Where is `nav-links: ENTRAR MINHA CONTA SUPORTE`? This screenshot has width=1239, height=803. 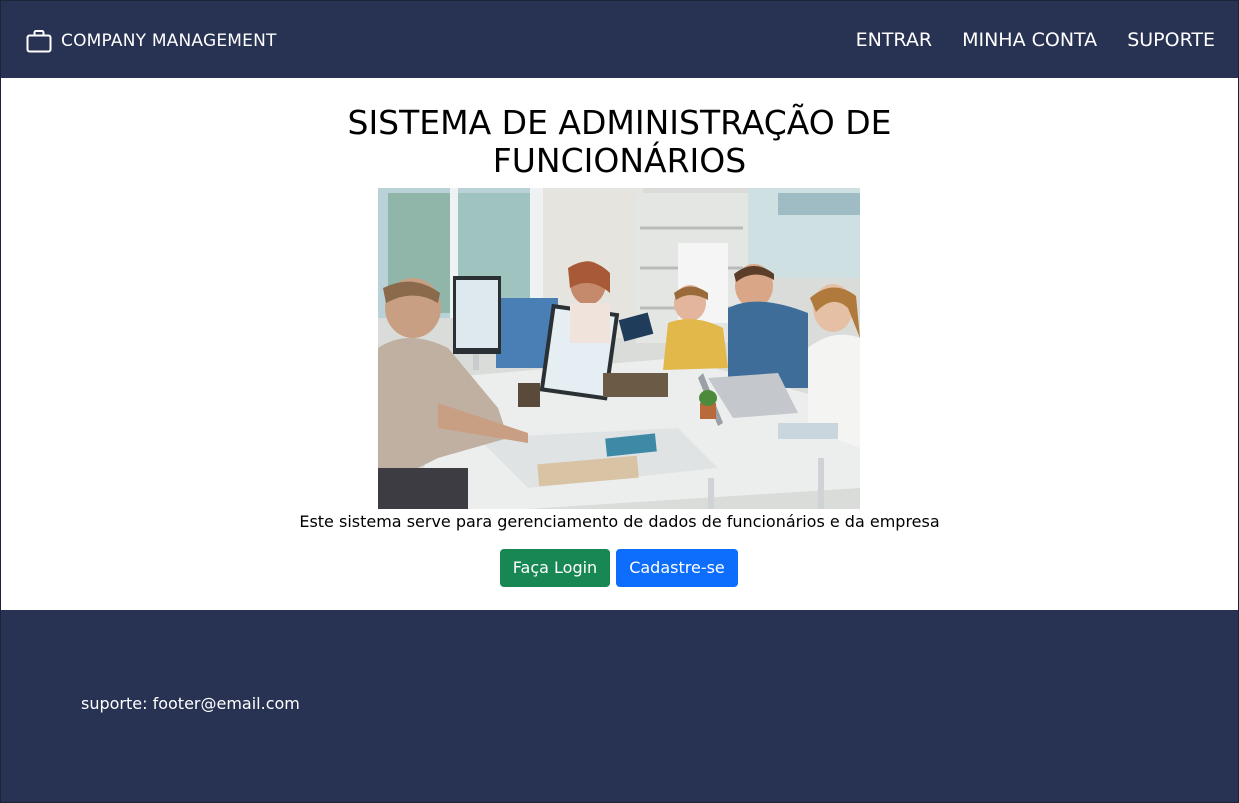 nav-links: ENTRAR MINHA CONTA SUPORTE is located at coordinates (1035, 40).